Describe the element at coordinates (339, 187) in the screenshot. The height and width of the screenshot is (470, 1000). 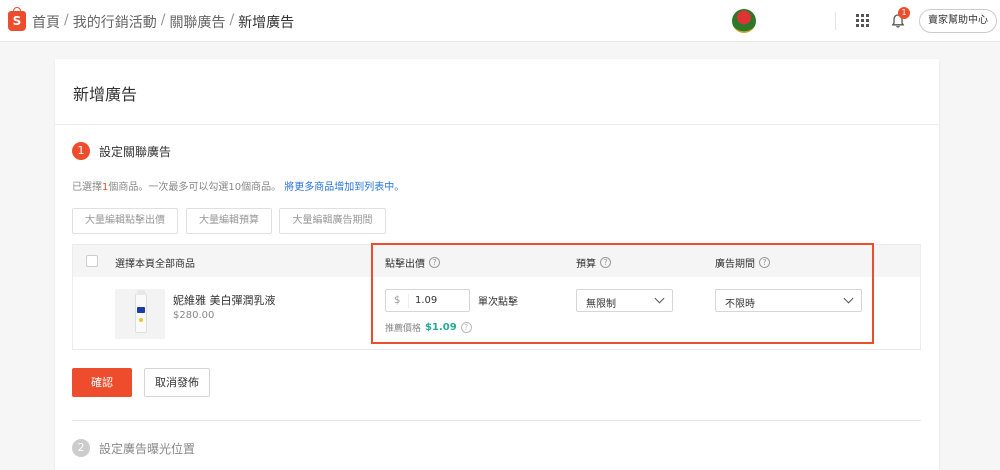
I see `add-more-products-link: 將更多商品增加到列表中` at that location.